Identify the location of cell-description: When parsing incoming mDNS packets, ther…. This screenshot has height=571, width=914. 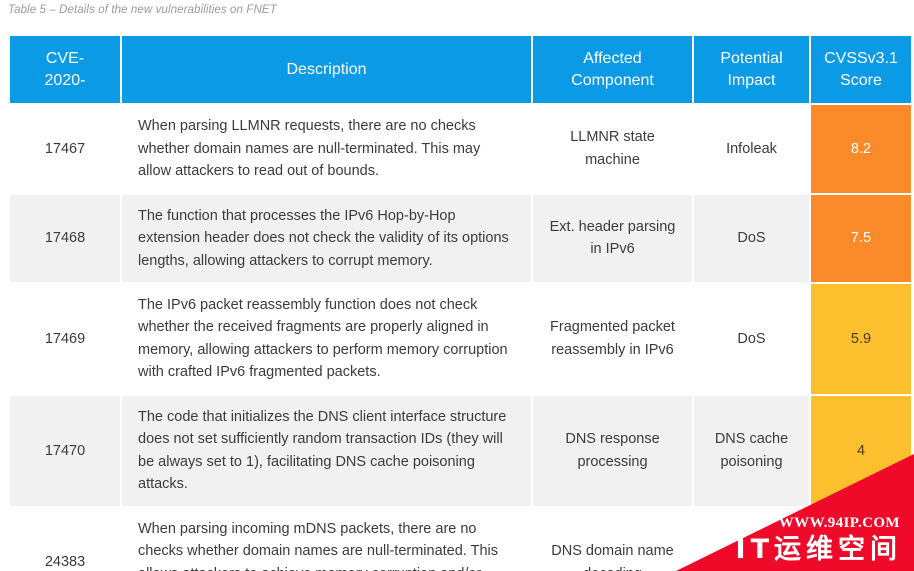
(326, 539).